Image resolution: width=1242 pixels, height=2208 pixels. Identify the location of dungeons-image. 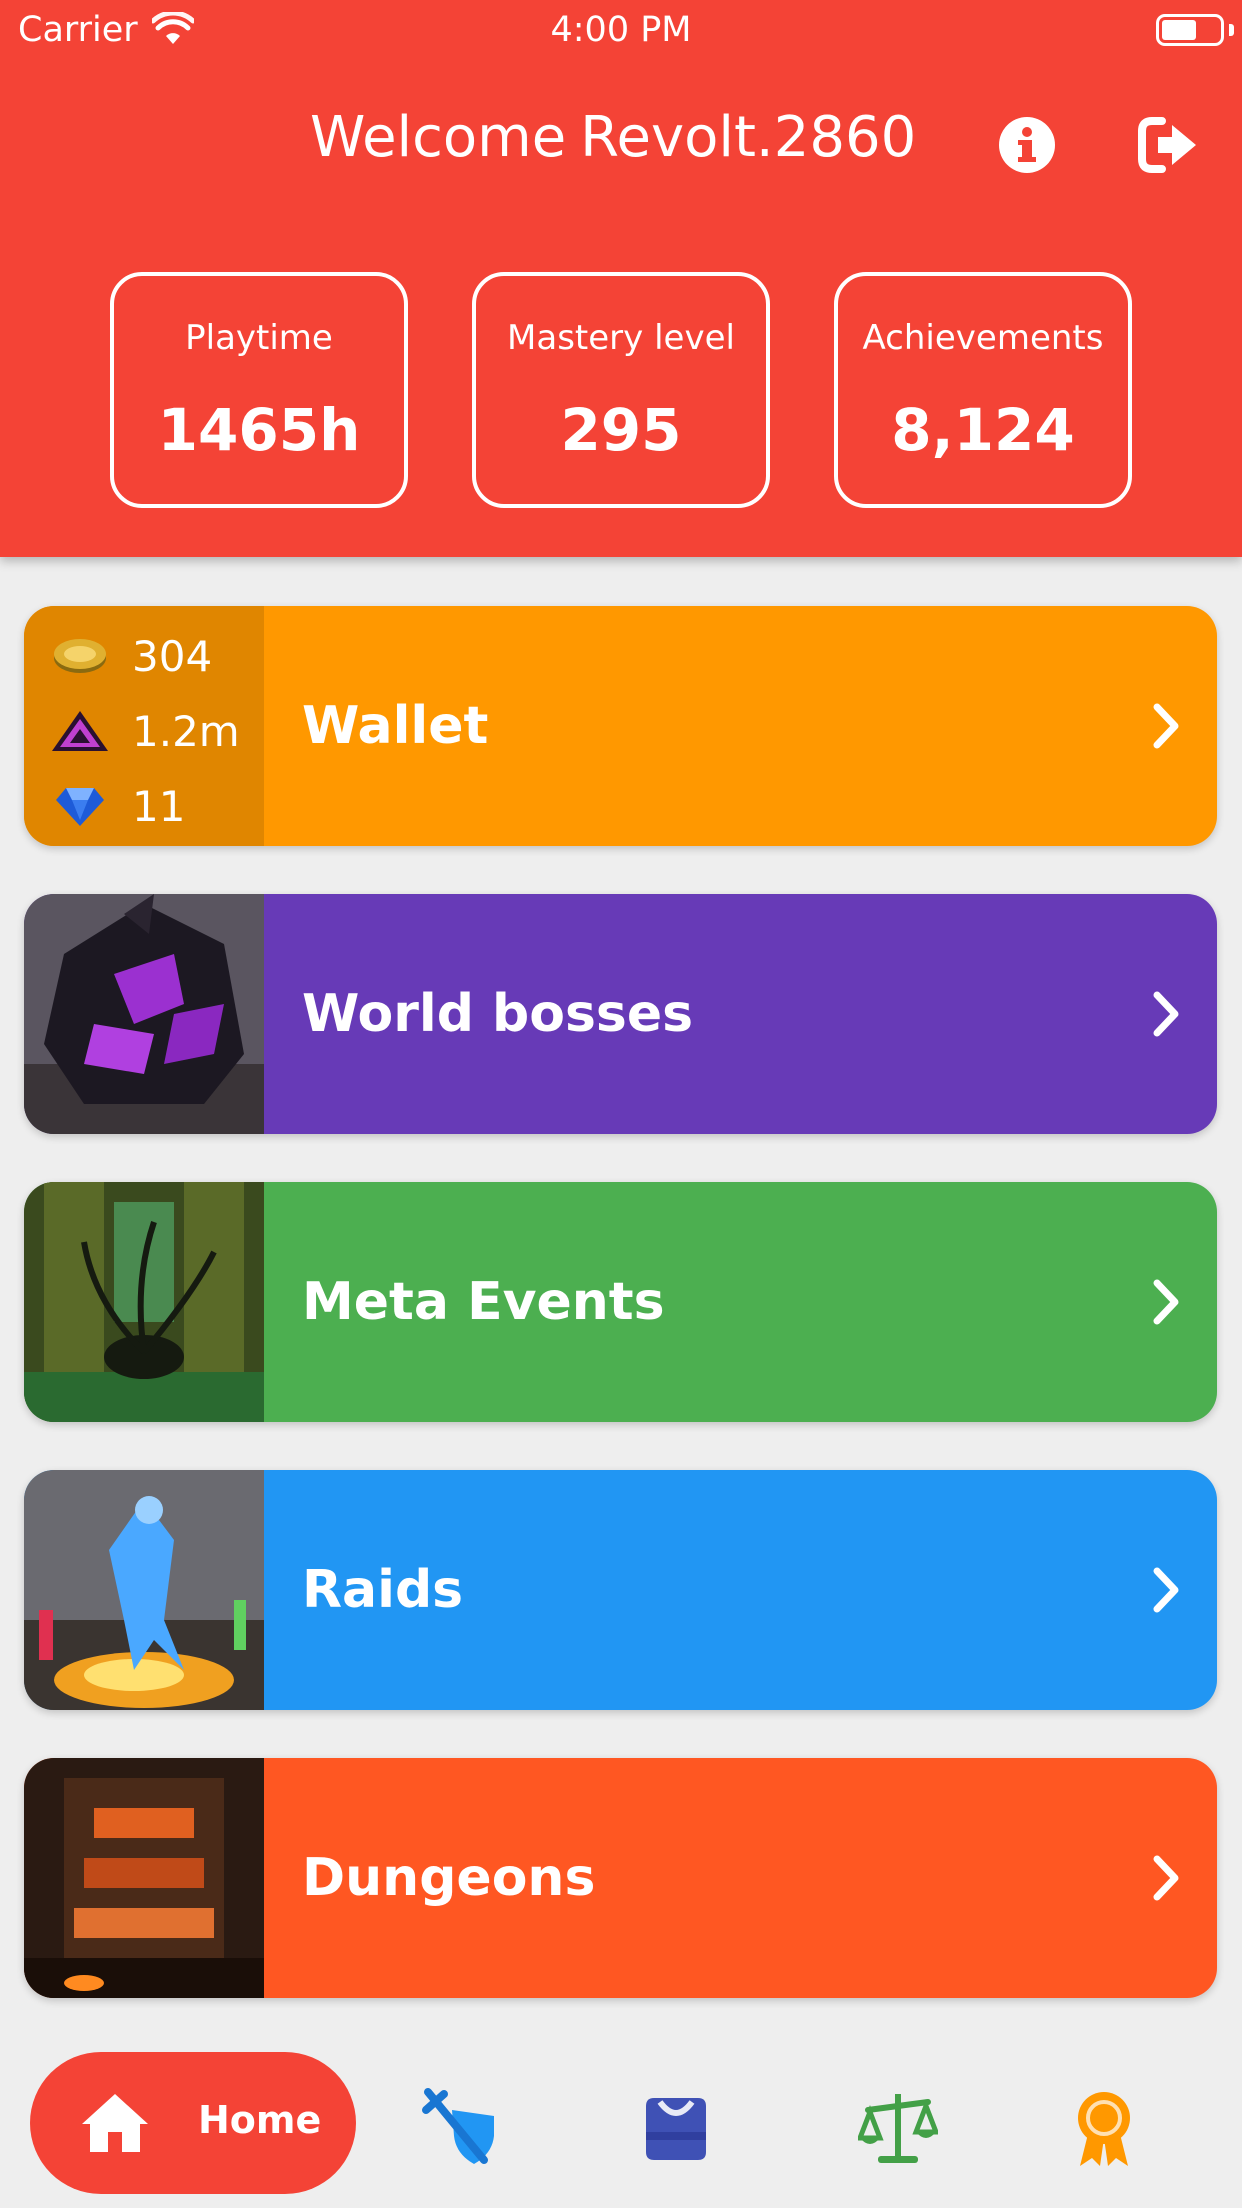
(144, 1878).